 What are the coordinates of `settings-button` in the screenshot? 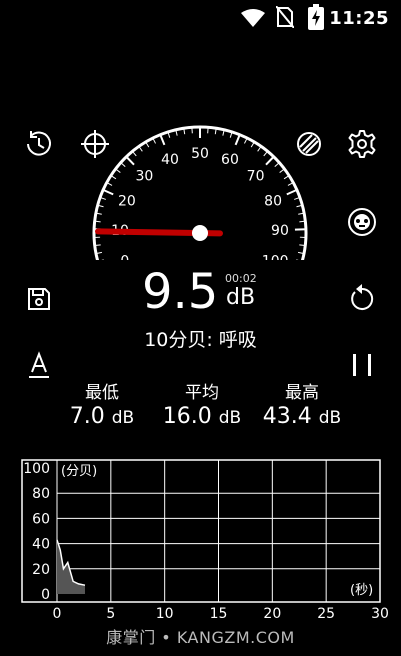 It's located at (362, 144).